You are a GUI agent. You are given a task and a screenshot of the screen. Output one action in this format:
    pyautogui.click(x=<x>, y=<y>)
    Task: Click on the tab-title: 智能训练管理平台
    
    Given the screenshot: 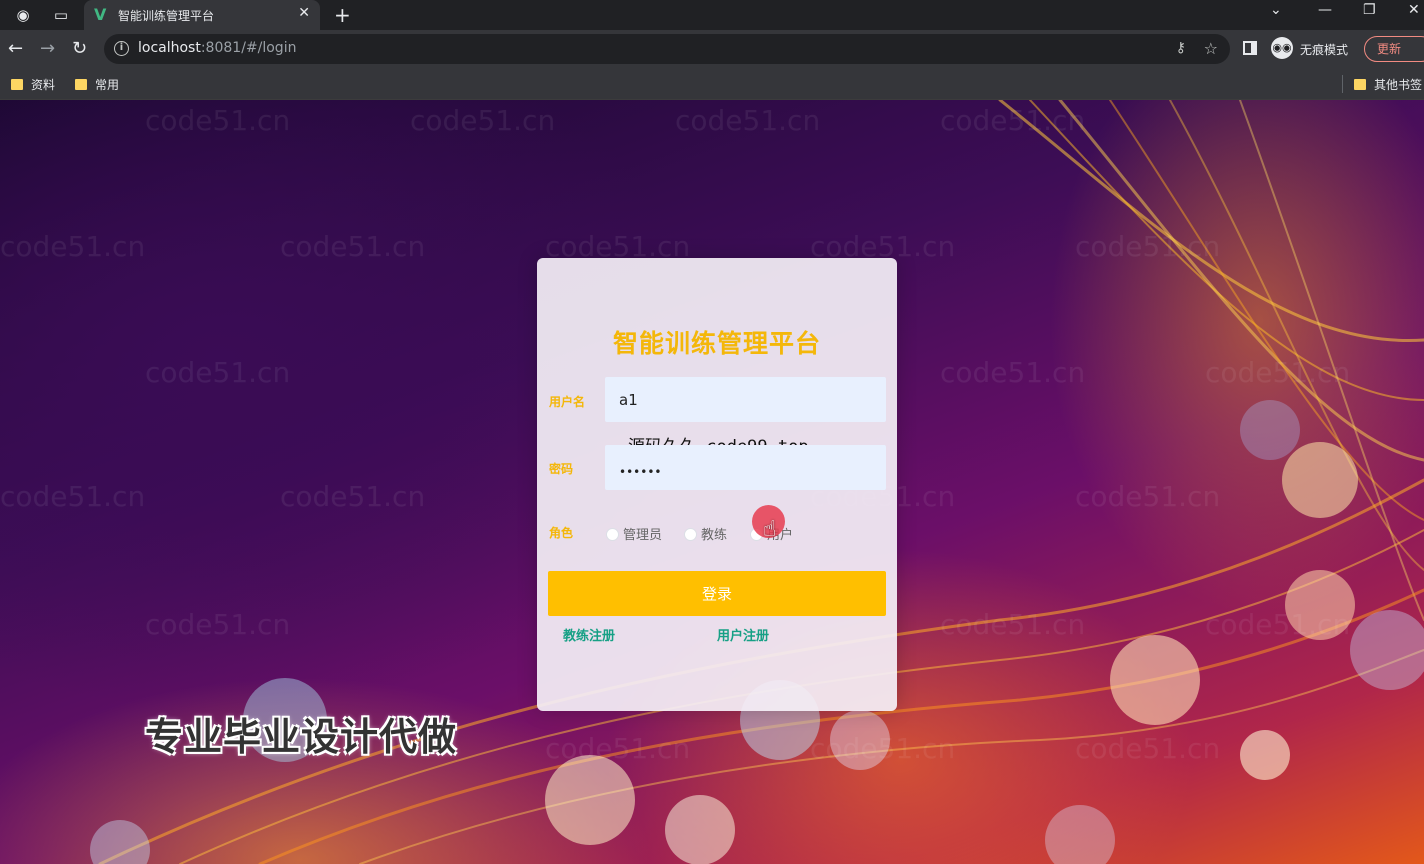 What is the action you would take?
    pyautogui.click(x=166, y=16)
    